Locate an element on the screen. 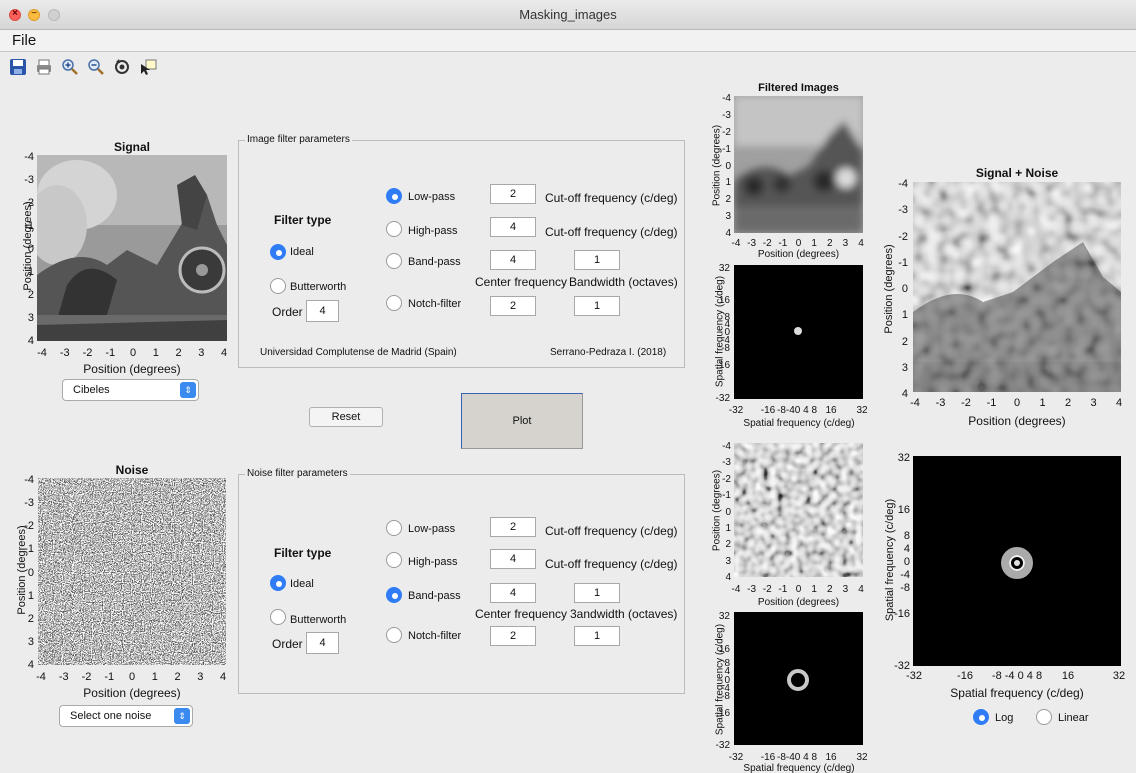 Image resolution: width=1136 pixels, height=773 pixels. noise-band-center-input: 4 is located at coordinates (513, 593).